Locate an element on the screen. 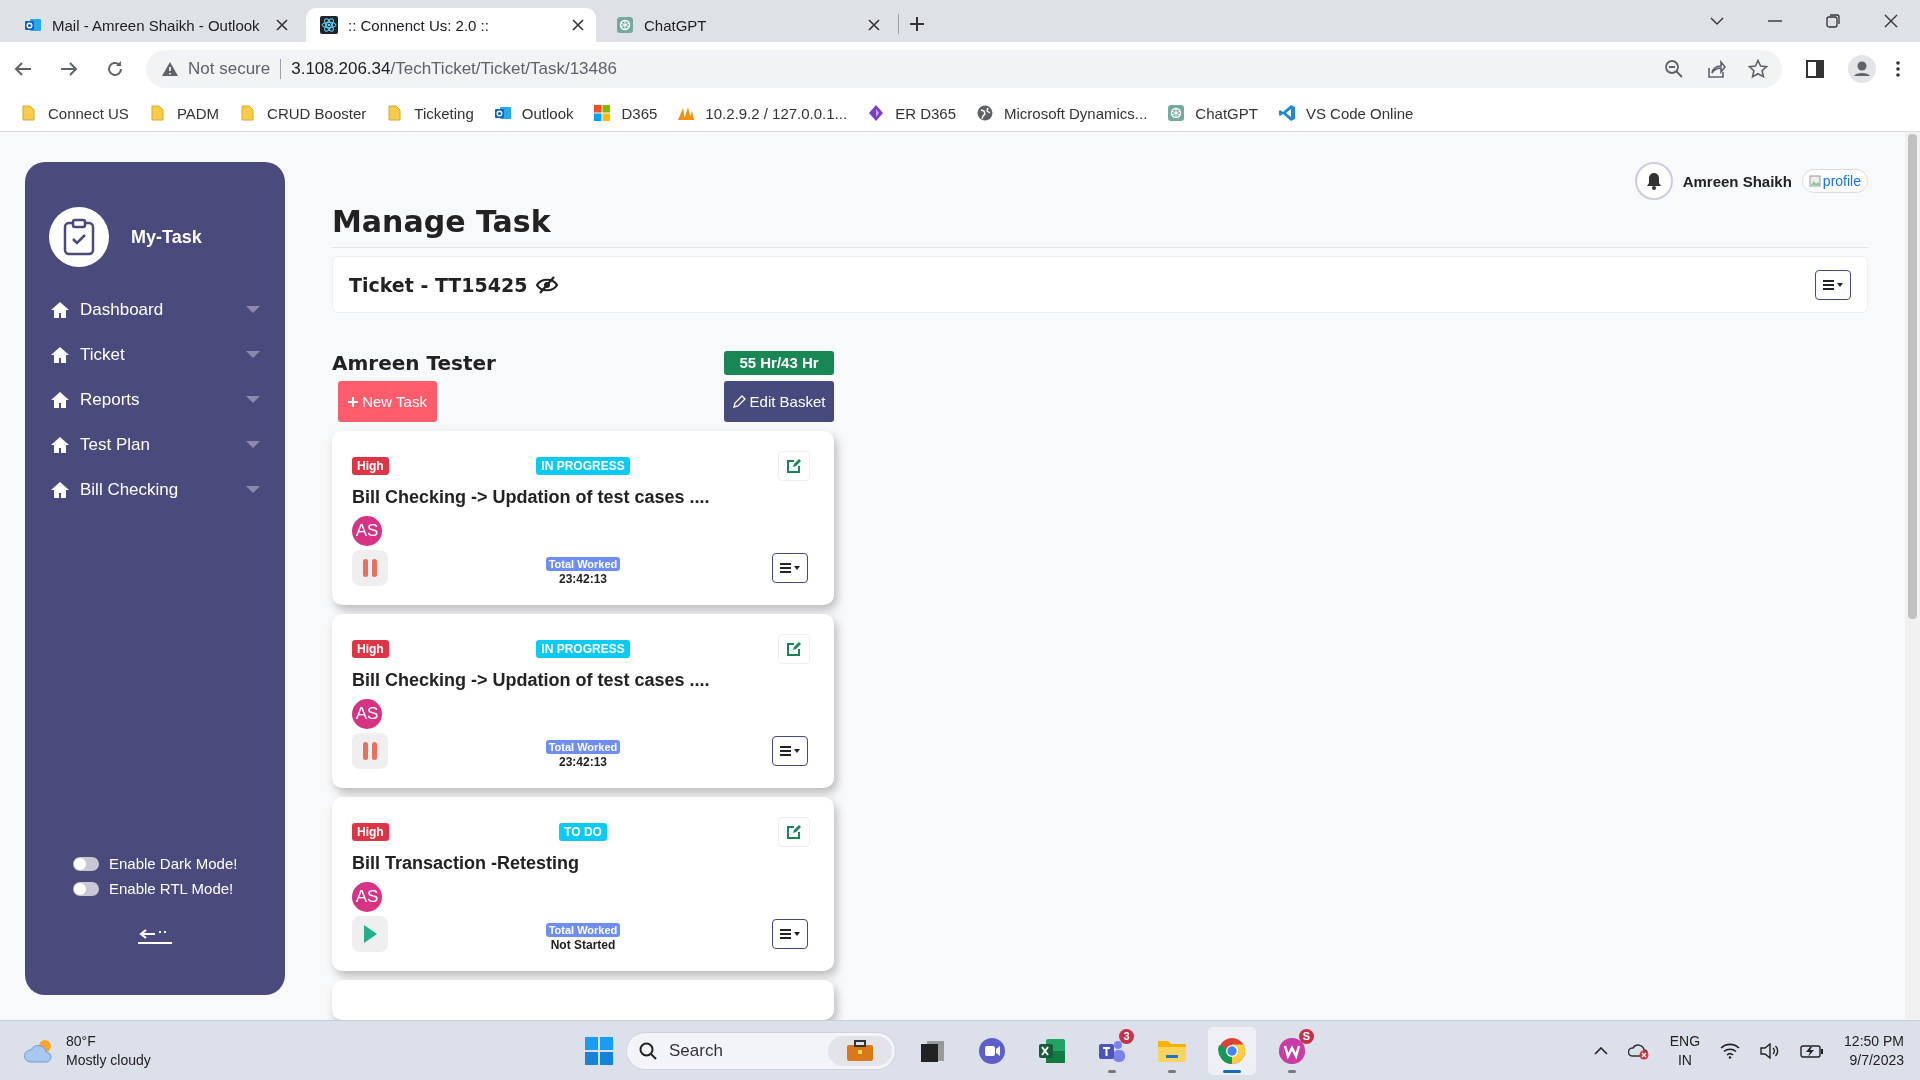  notification-bell is located at coordinates (1653, 181).